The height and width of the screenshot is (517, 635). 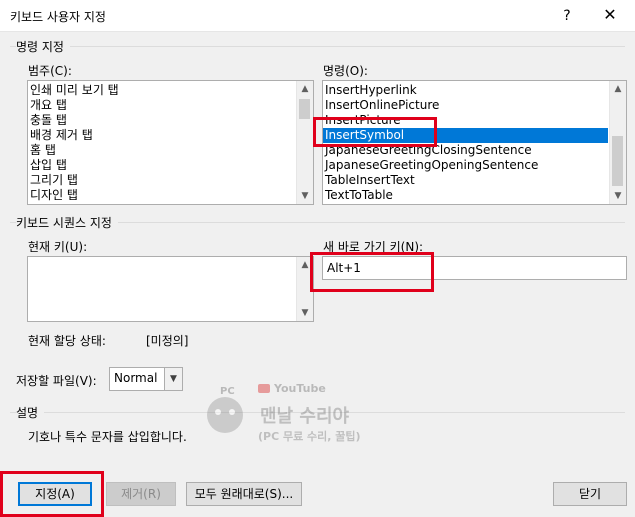 I want to click on current-keys-listbox: ▲ ▼, so click(x=170, y=289).